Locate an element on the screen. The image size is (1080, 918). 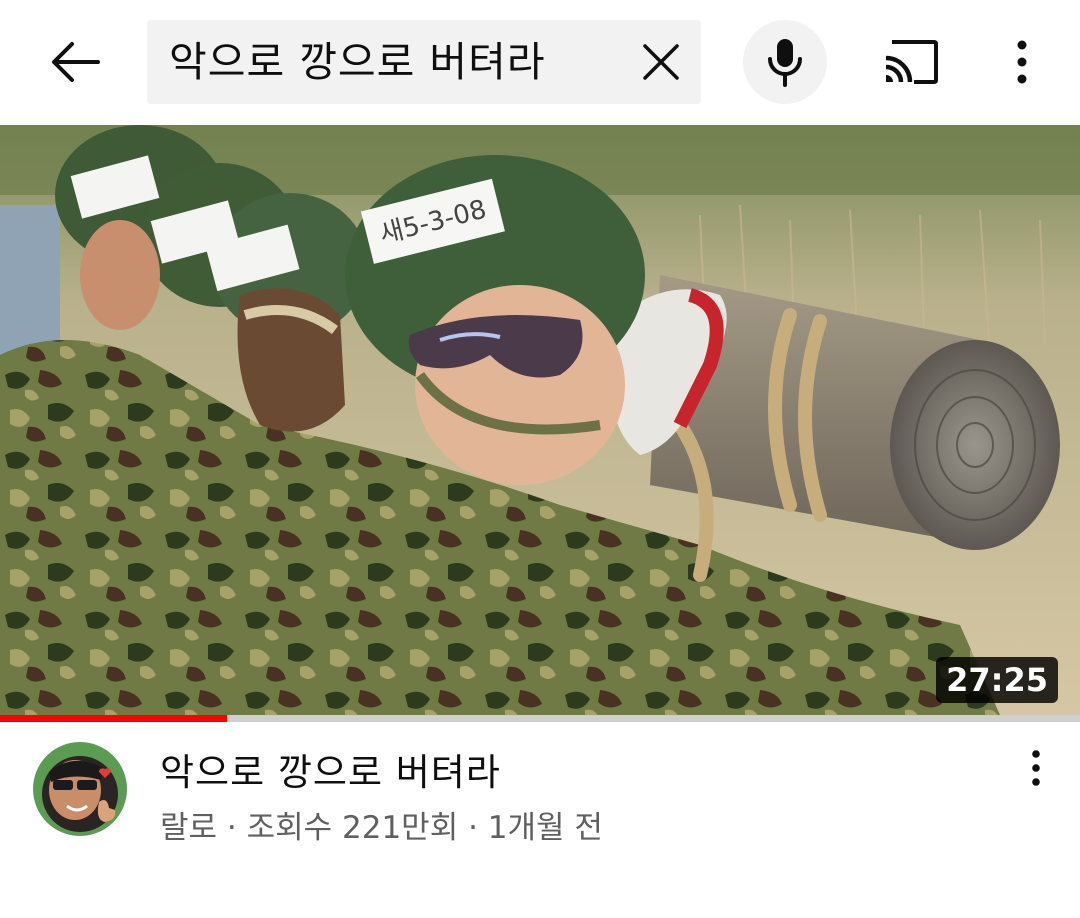
arrow-left-icon is located at coordinates (76, 62).